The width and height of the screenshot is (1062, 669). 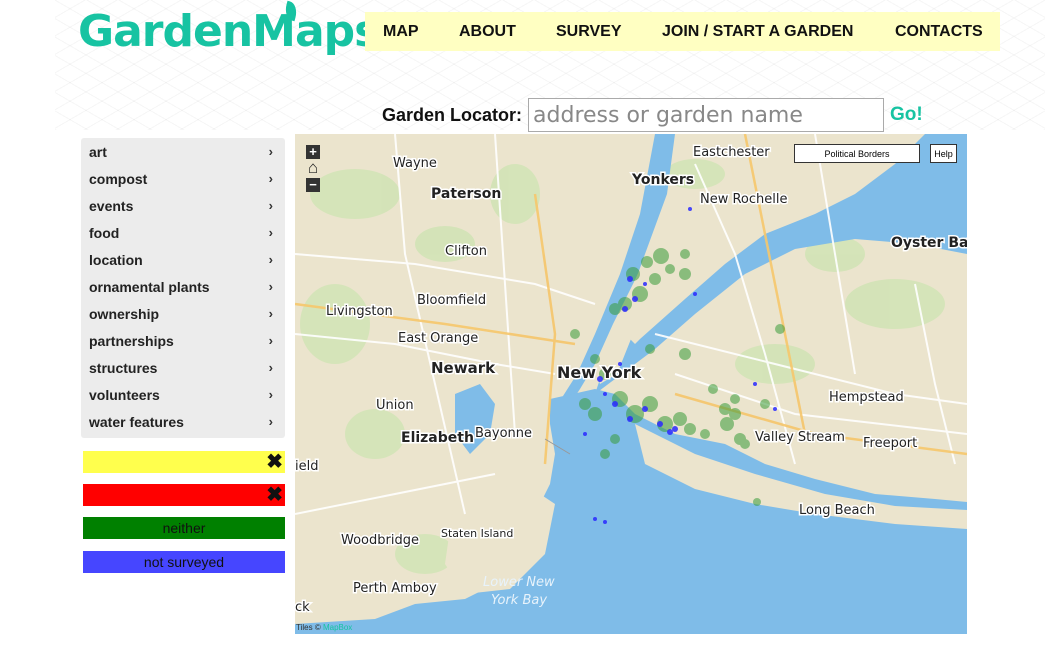 What do you see at coordinates (118, 178) in the screenshot?
I see `filter-item-label: compost` at bounding box center [118, 178].